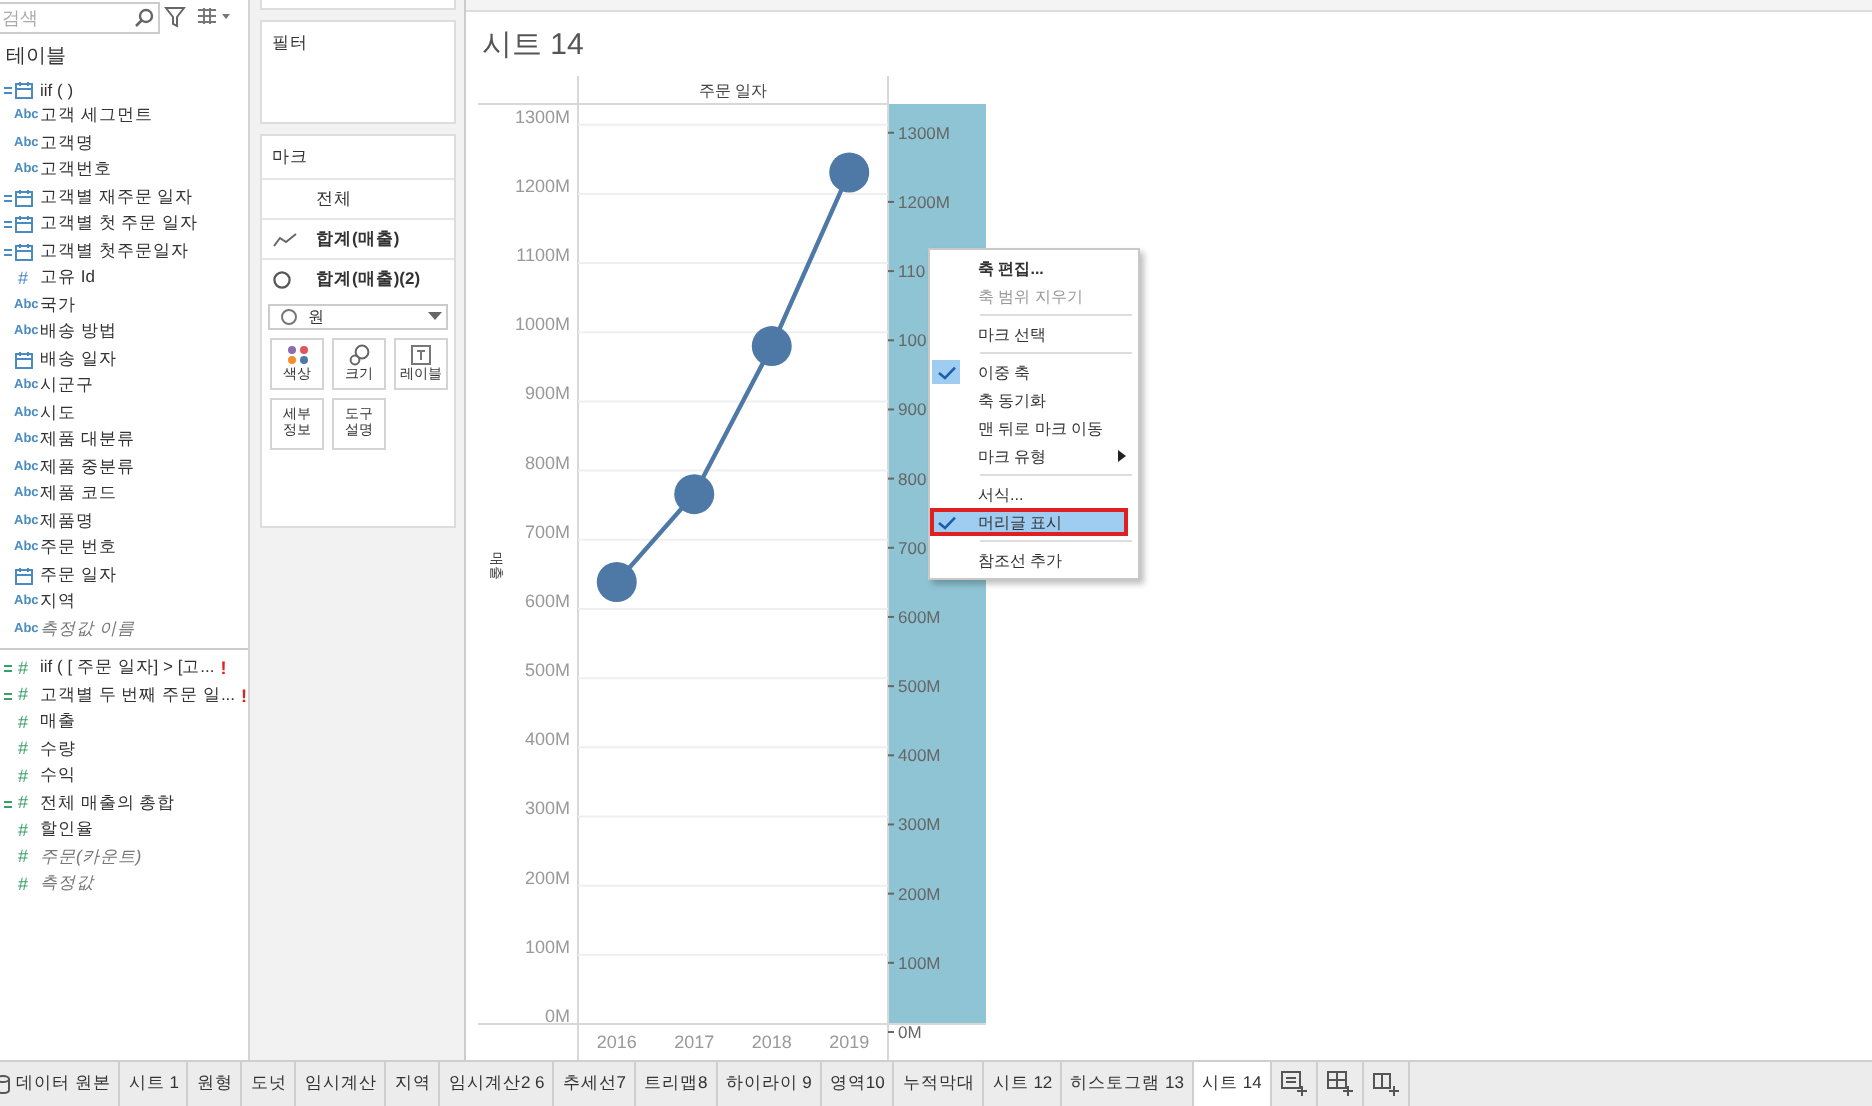 This screenshot has width=1872, height=1106. What do you see at coordinates (341, 1084) in the screenshot?
I see `sheet-tab: 임시계산` at bounding box center [341, 1084].